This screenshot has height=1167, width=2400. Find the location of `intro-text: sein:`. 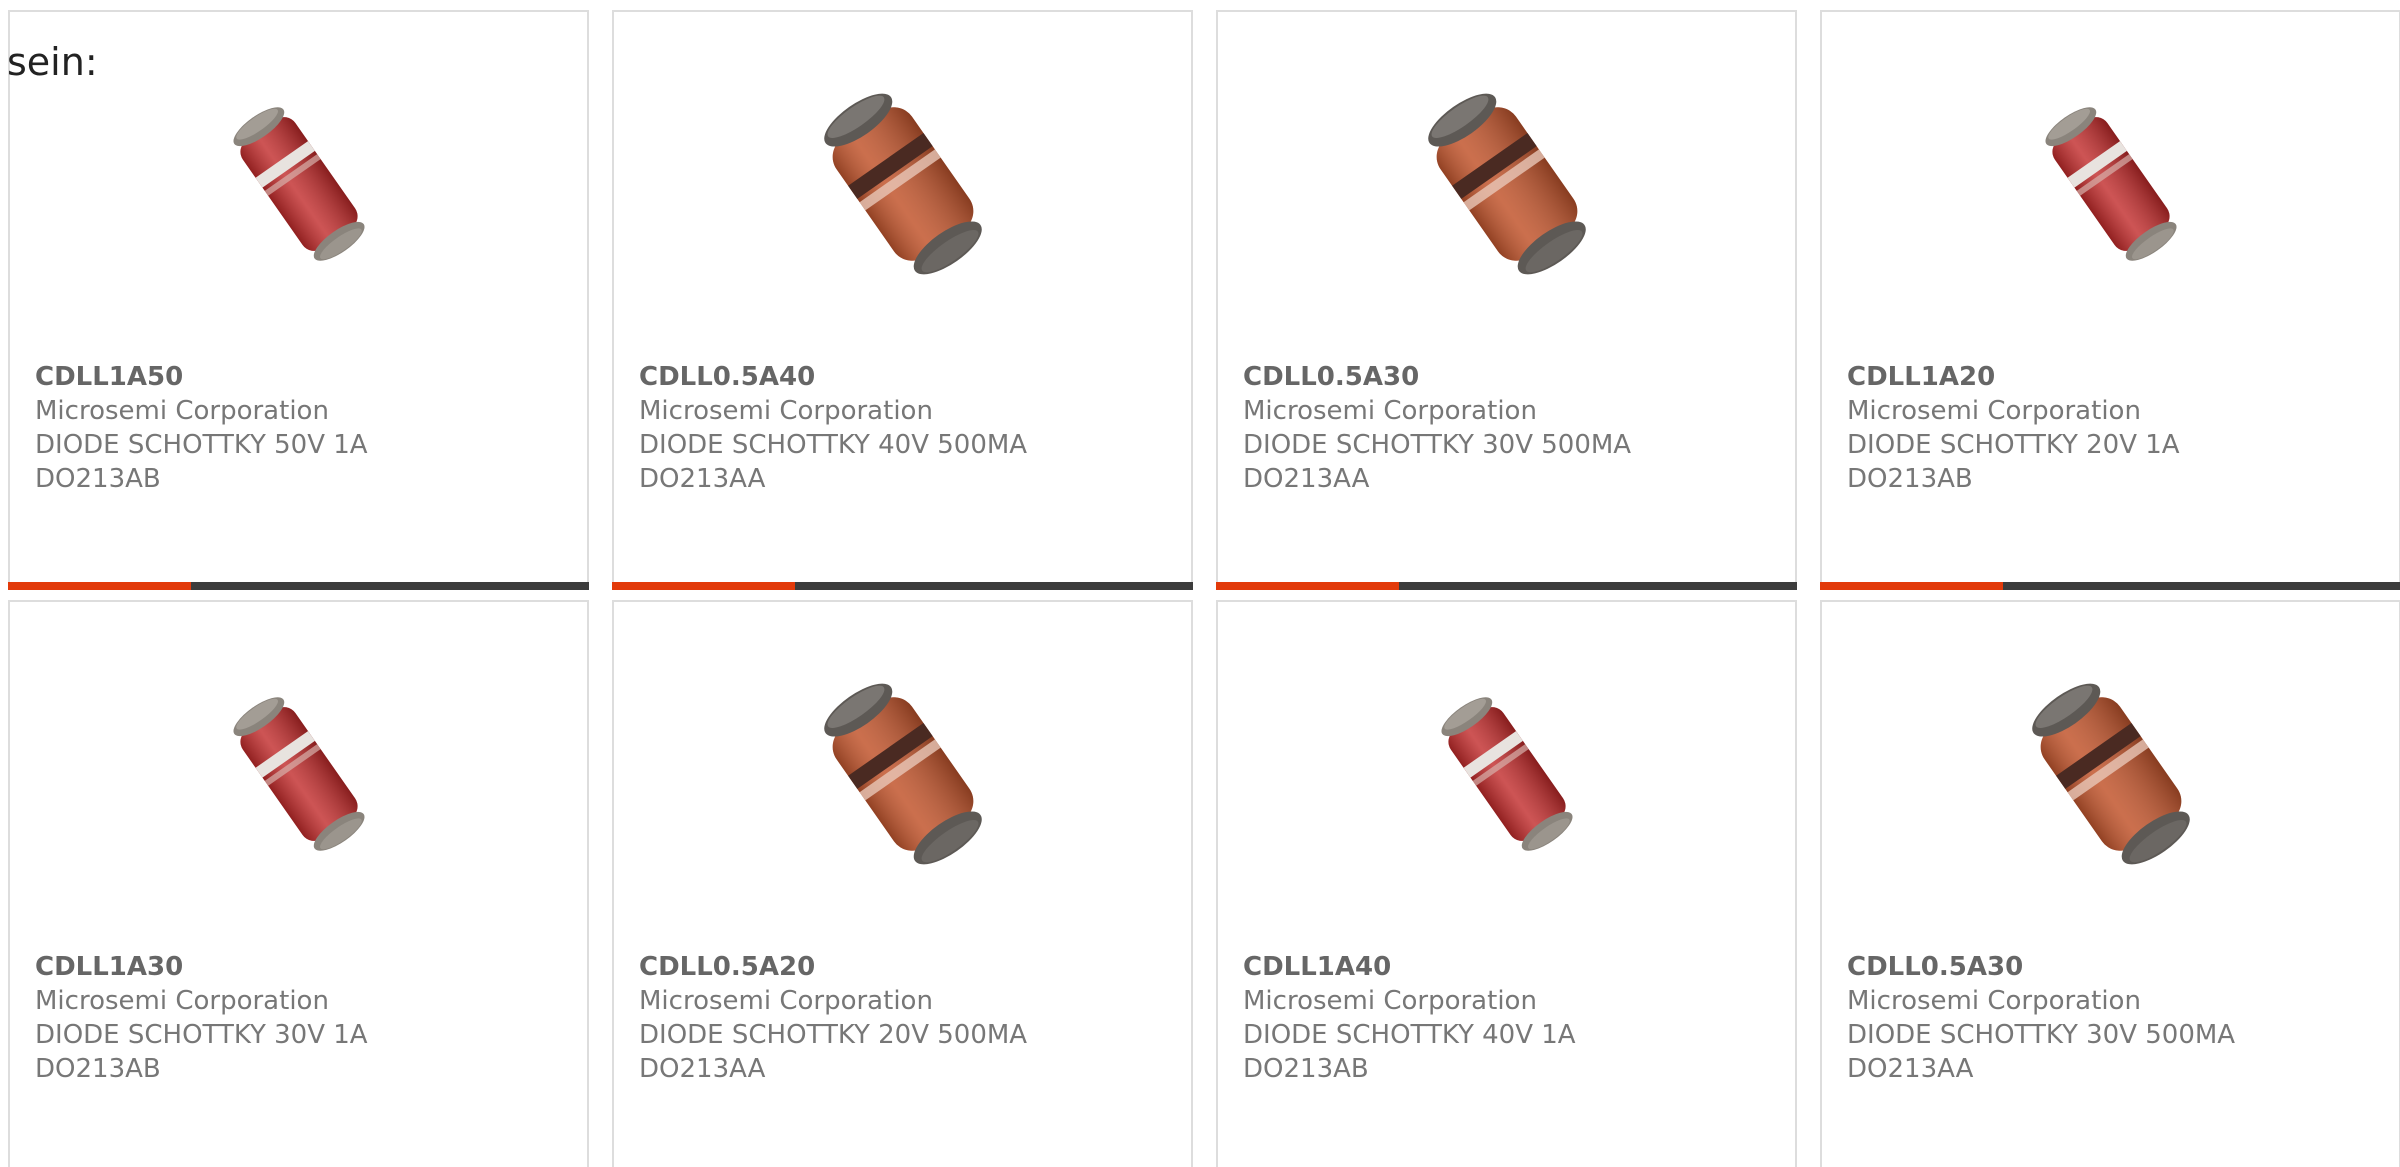

intro-text: sein: is located at coordinates (52, 62).